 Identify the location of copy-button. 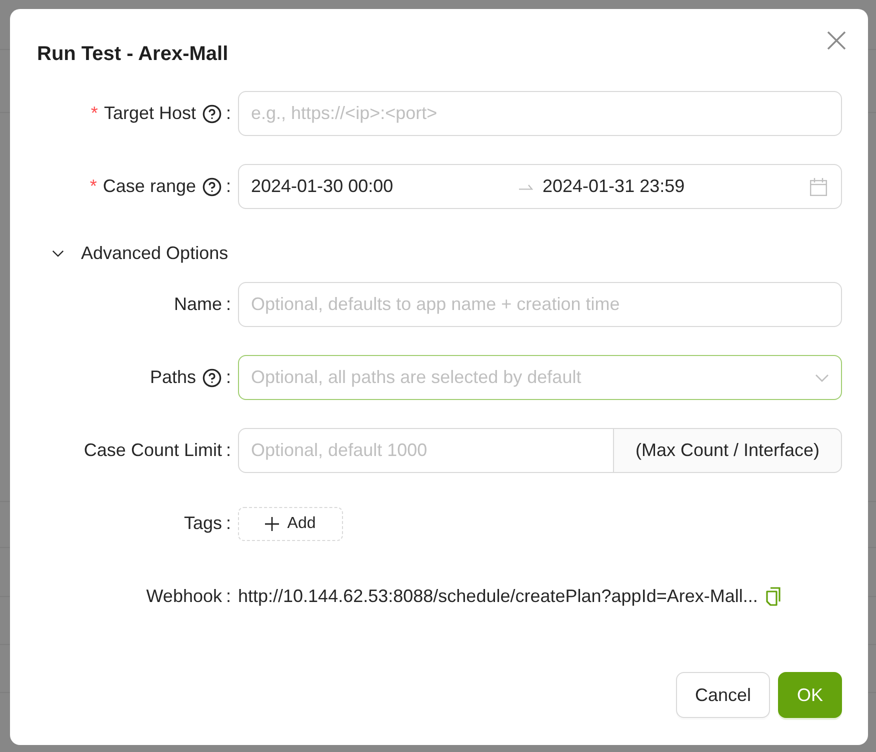
(773, 596).